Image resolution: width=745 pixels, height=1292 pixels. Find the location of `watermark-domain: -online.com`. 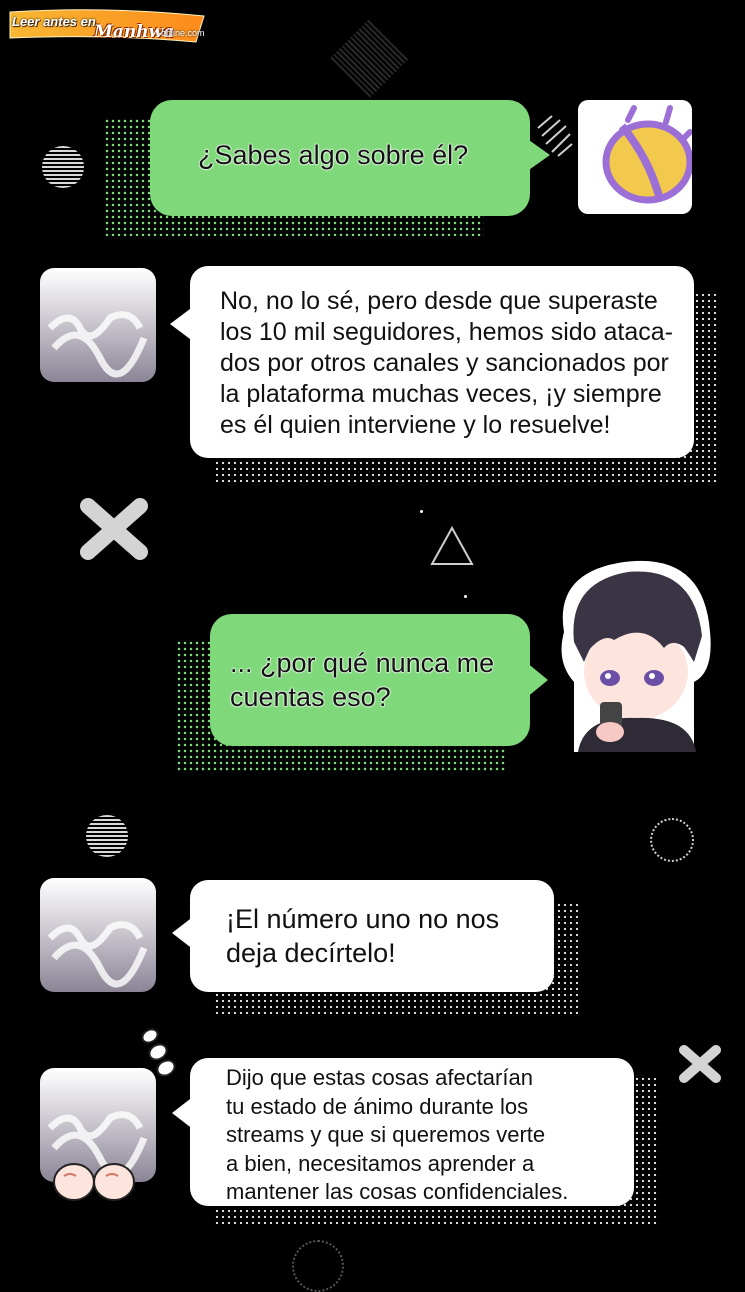

watermark-domain: -online.com is located at coordinates (181, 33).